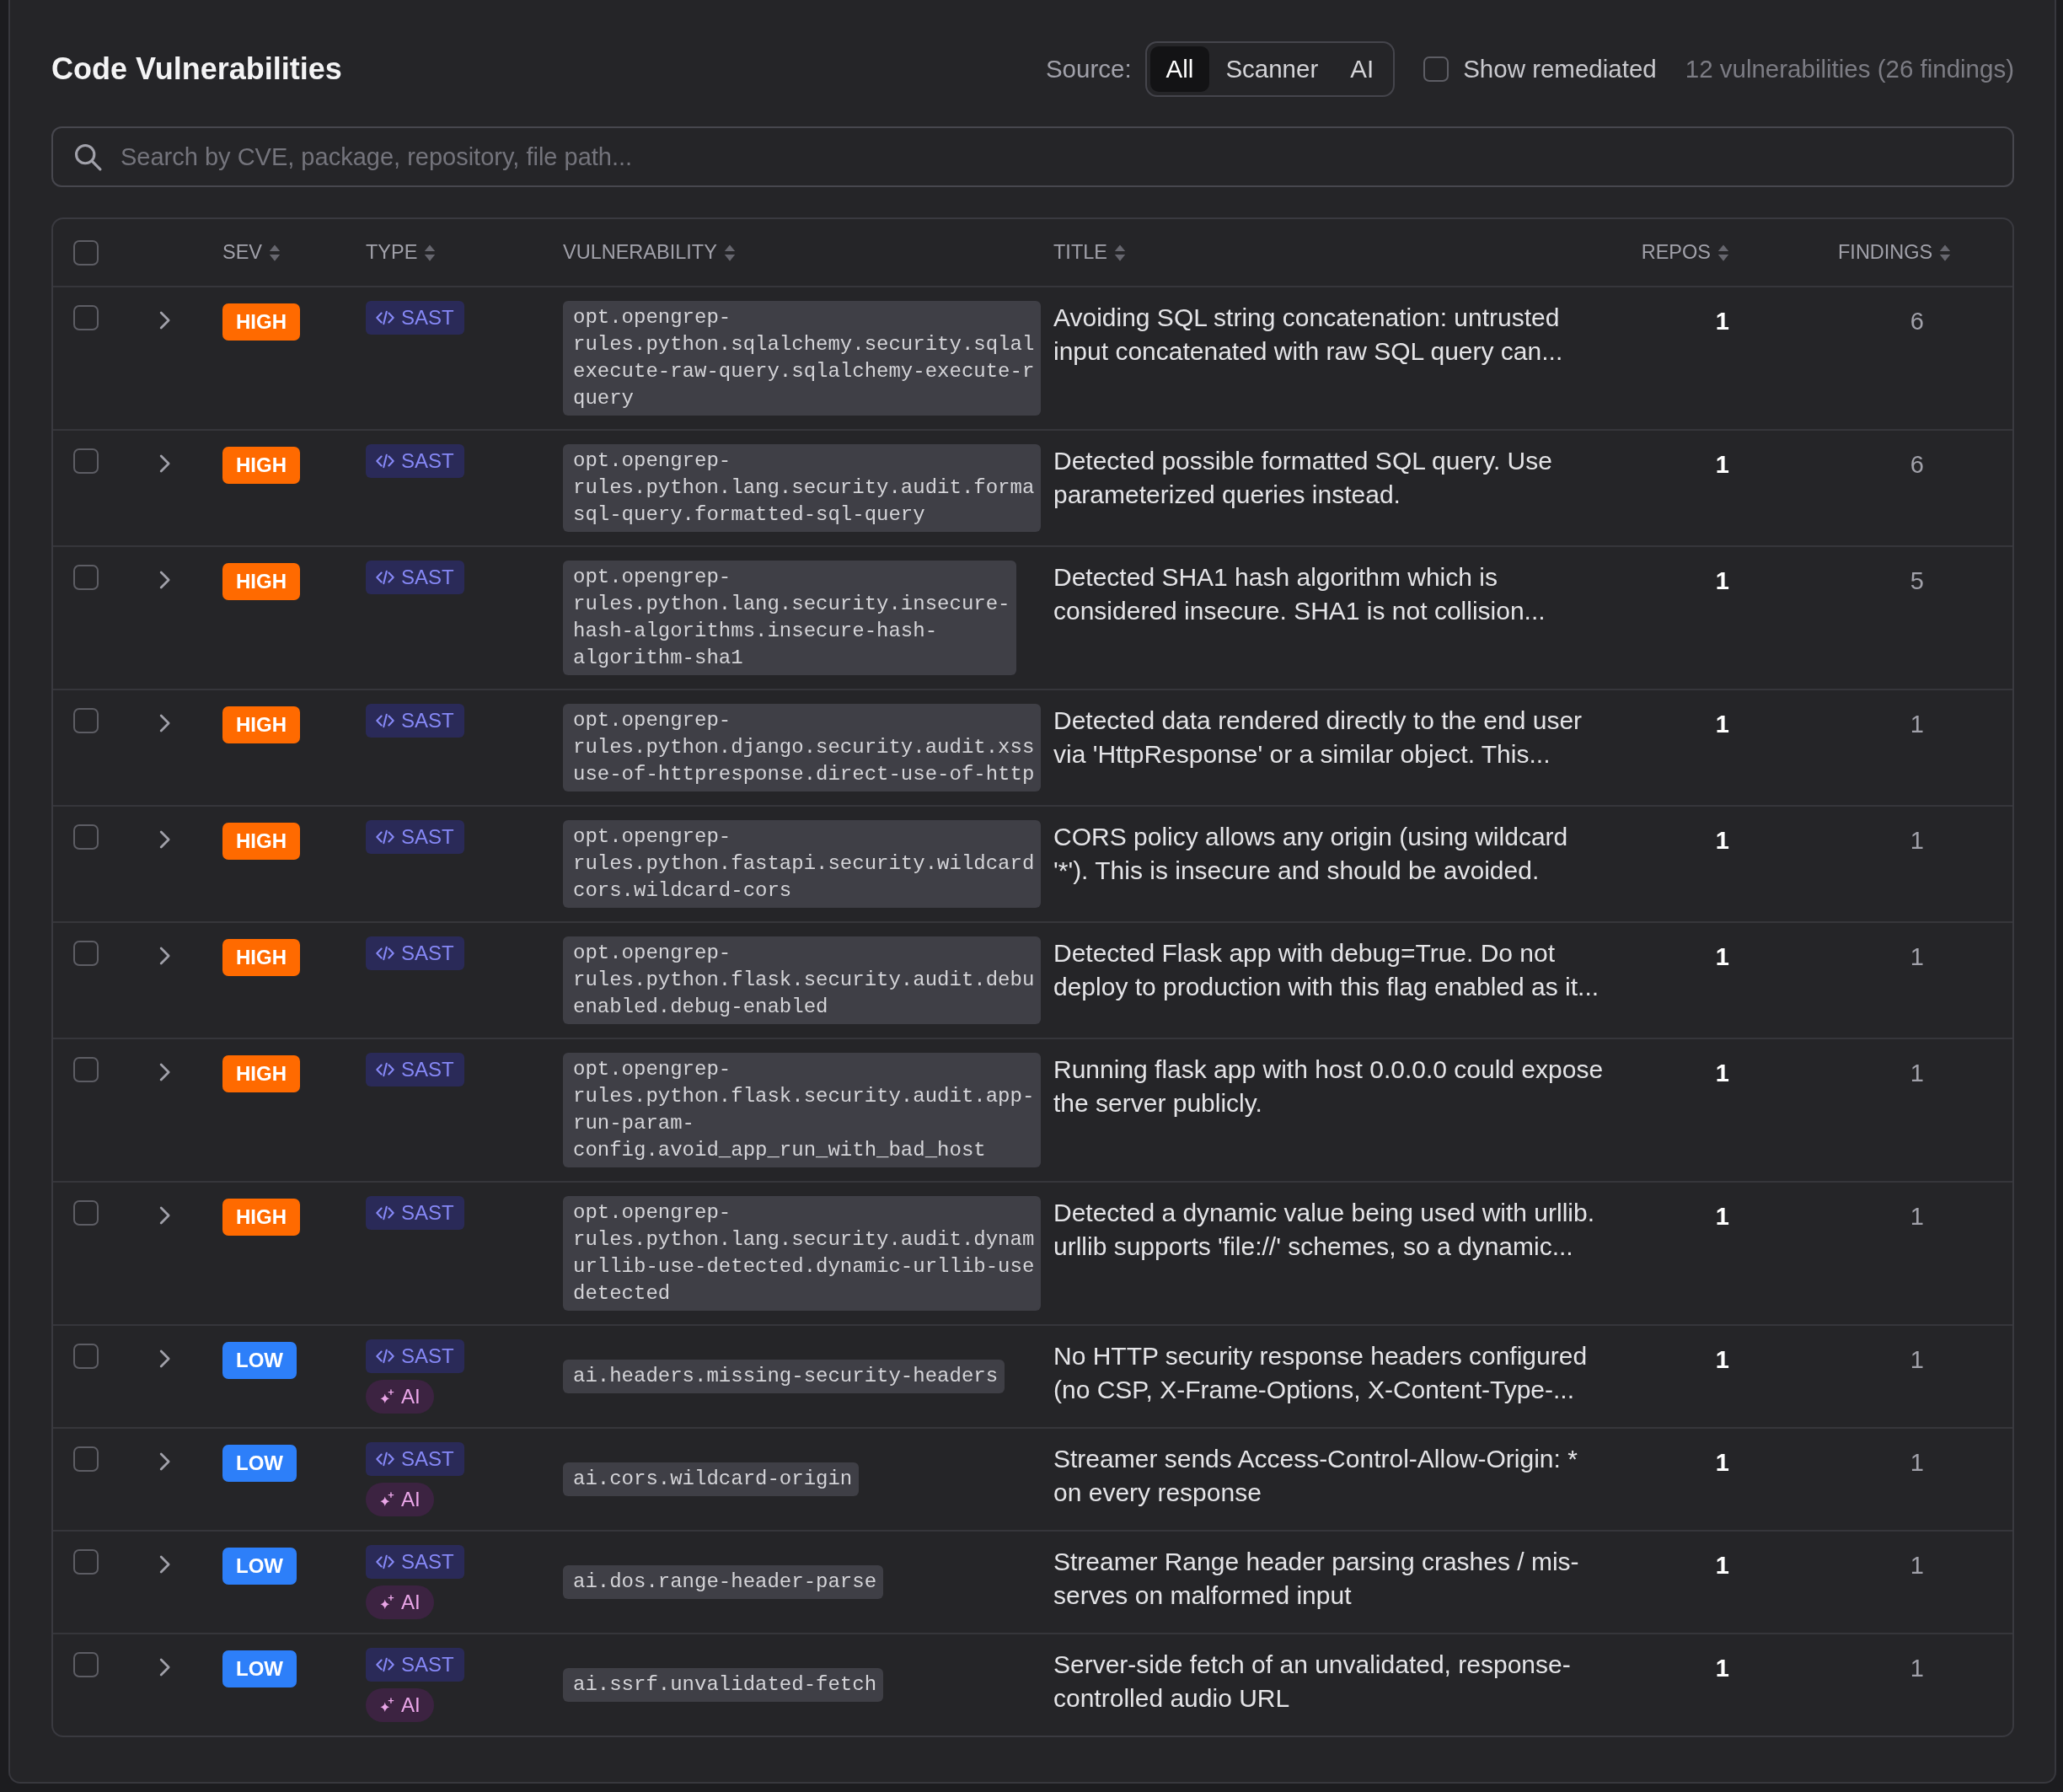 The height and width of the screenshot is (1792, 2063). Describe the element at coordinates (1850, 69) in the screenshot. I see `result-count: 12 vulnerabilities (26 findings)` at that location.